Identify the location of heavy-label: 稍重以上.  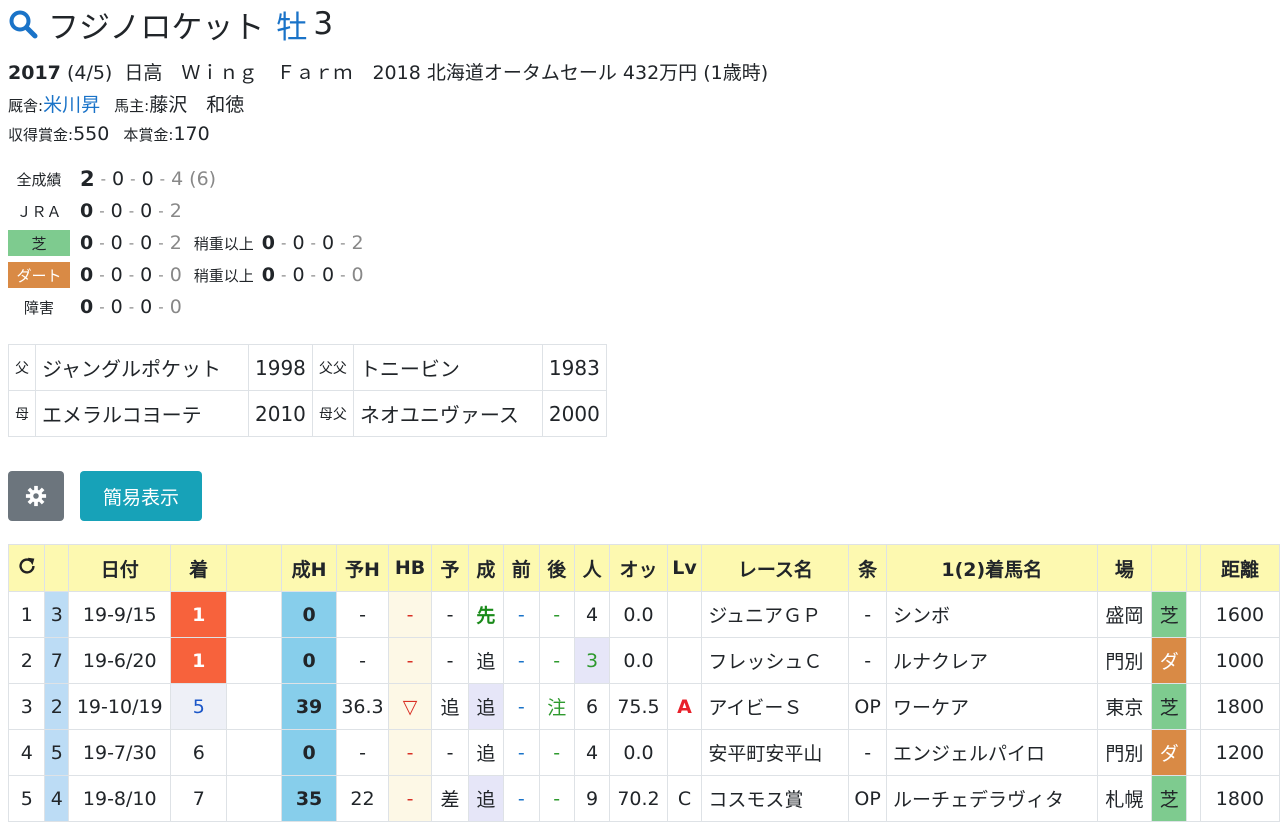
(223, 275).